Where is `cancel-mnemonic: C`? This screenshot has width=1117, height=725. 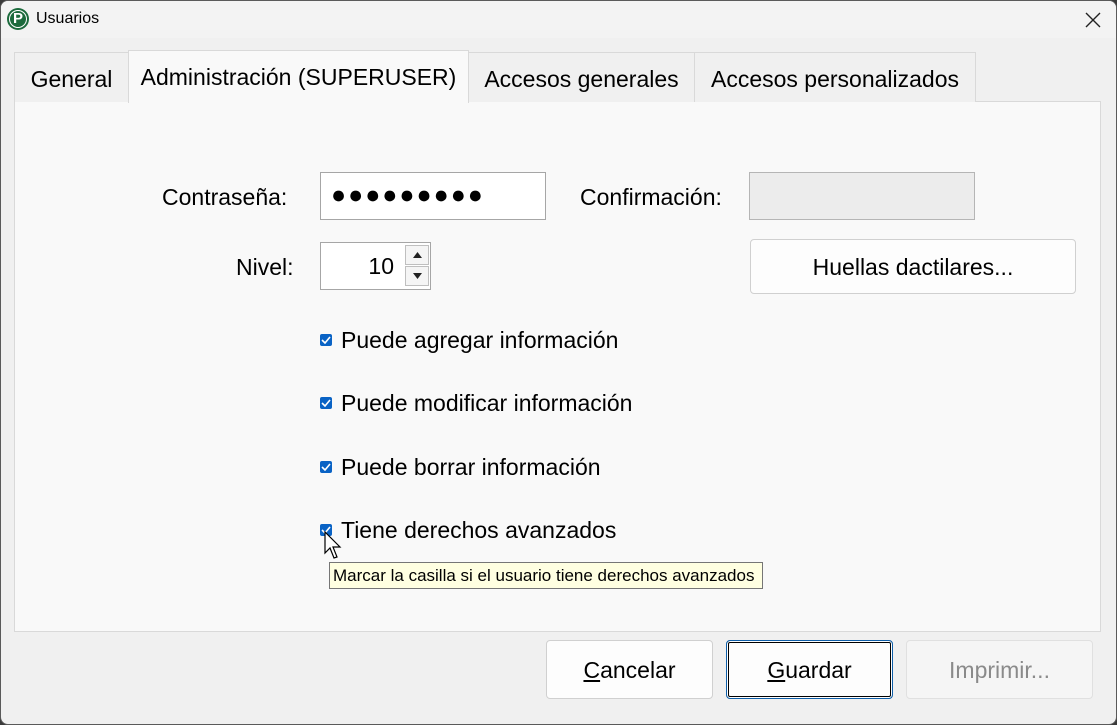
cancel-mnemonic: C is located at coordinates (592, 670).